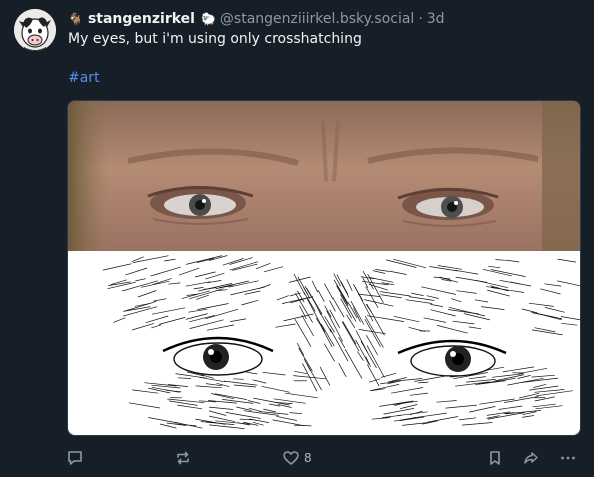  What do you see at coordinates (84, 78) in the screenshot?
I see `hashtag-link: #art` at bounding box center [84, 78].